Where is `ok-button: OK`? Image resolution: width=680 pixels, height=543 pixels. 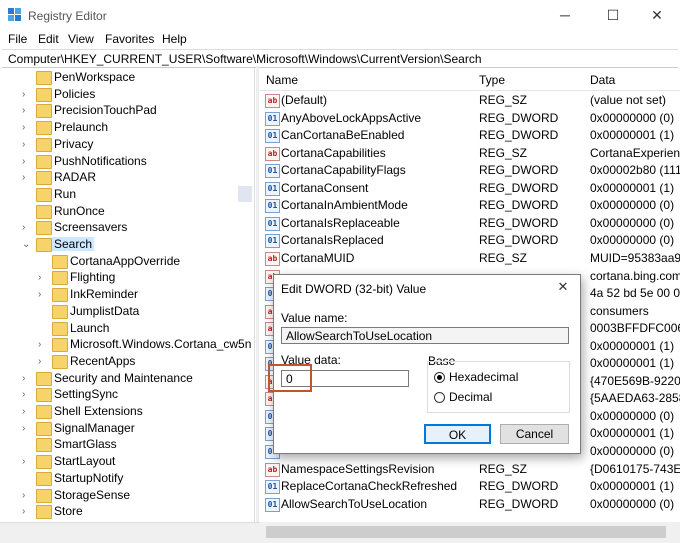
ok-button: OK is located at coordinates (457, 434).